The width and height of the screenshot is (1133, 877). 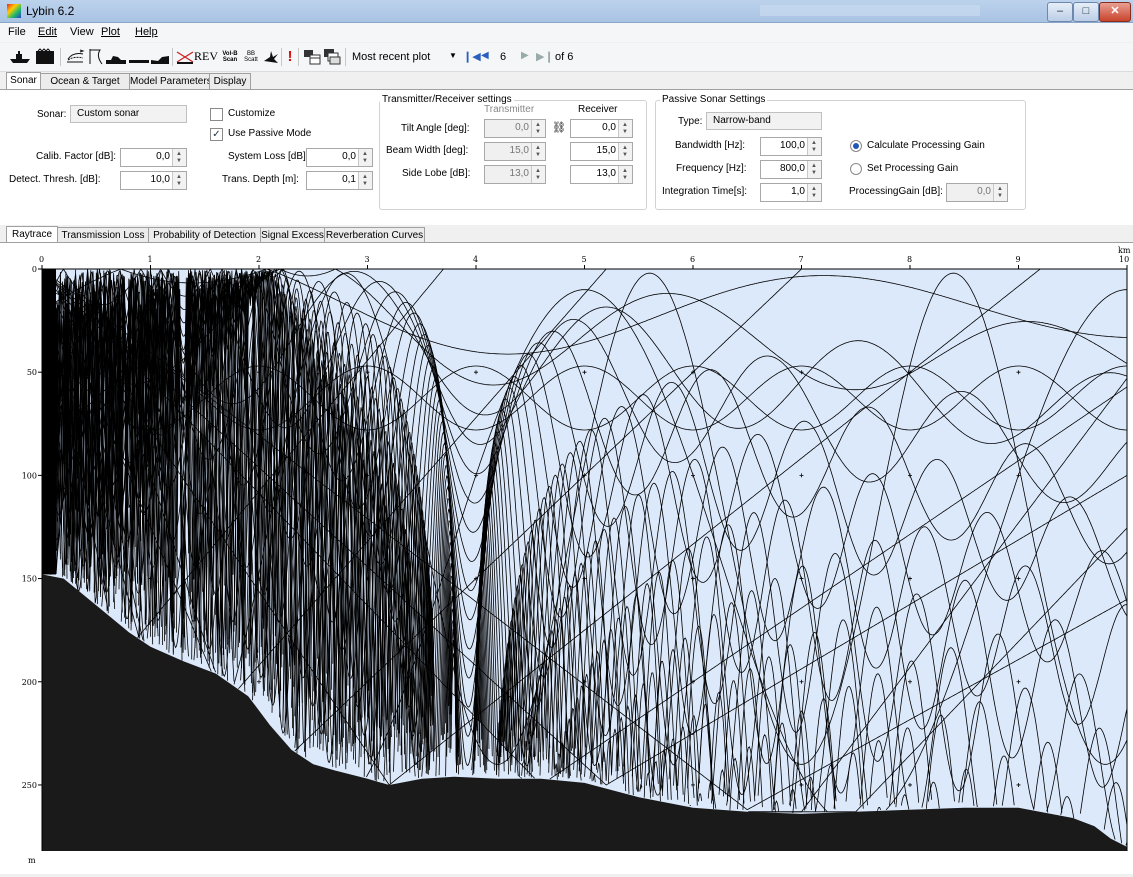 What do you see at coordinates (268, 156) in the screenshot?
I see `system-loss-label: System Loss [dB]:` at bounding box center [268, 156].